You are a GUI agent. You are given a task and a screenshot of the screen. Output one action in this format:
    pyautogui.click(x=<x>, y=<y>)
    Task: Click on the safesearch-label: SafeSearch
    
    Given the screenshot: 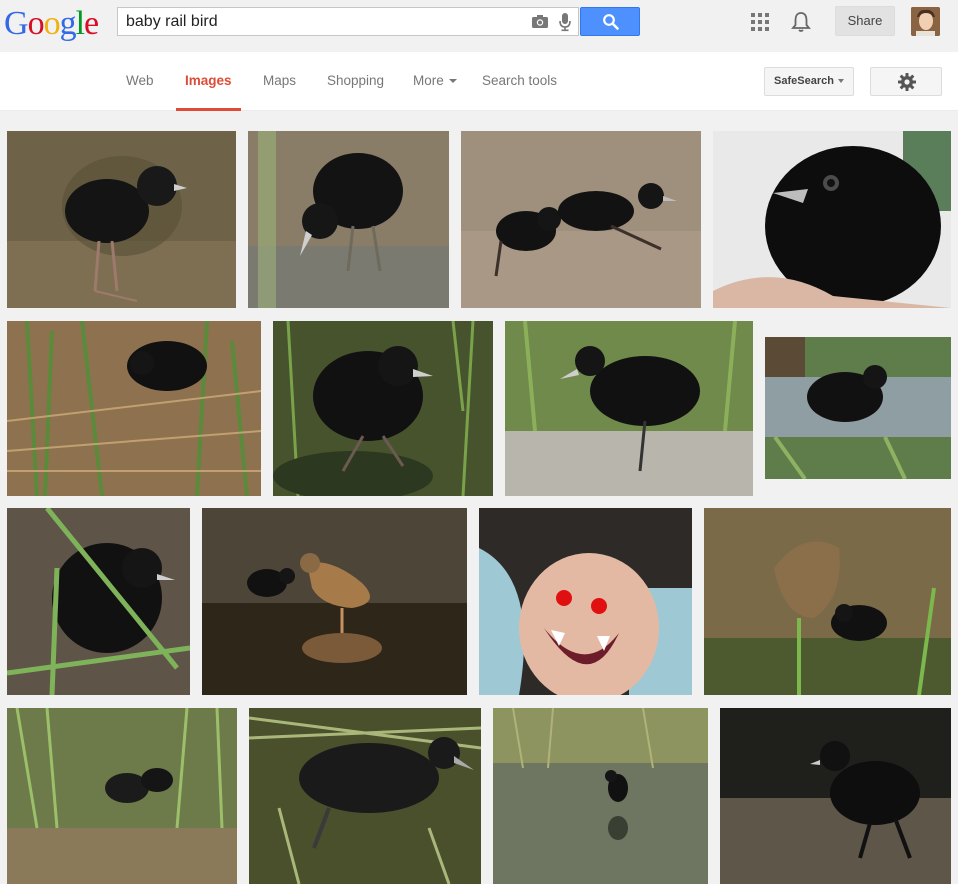 What is the action you would take?
    pyautogui.click(x=804, y=81)
    